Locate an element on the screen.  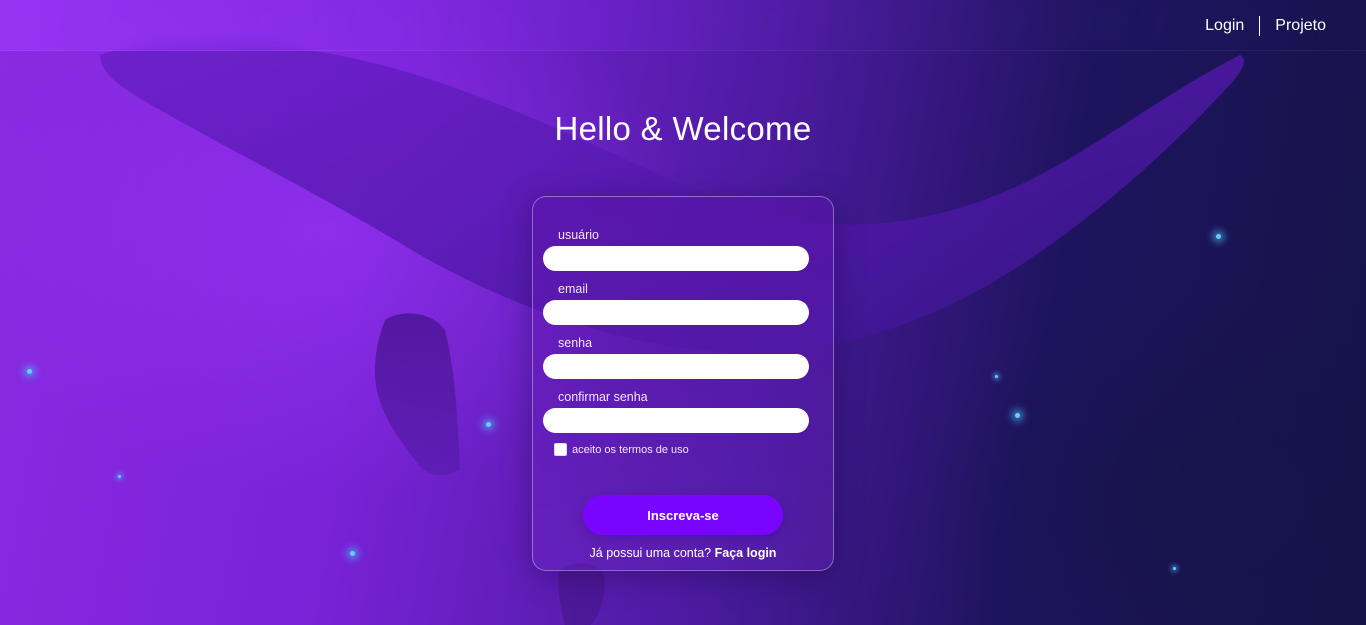
have-account-line: Já possui uma conta? Faça login is located at coordinates (683, 553).